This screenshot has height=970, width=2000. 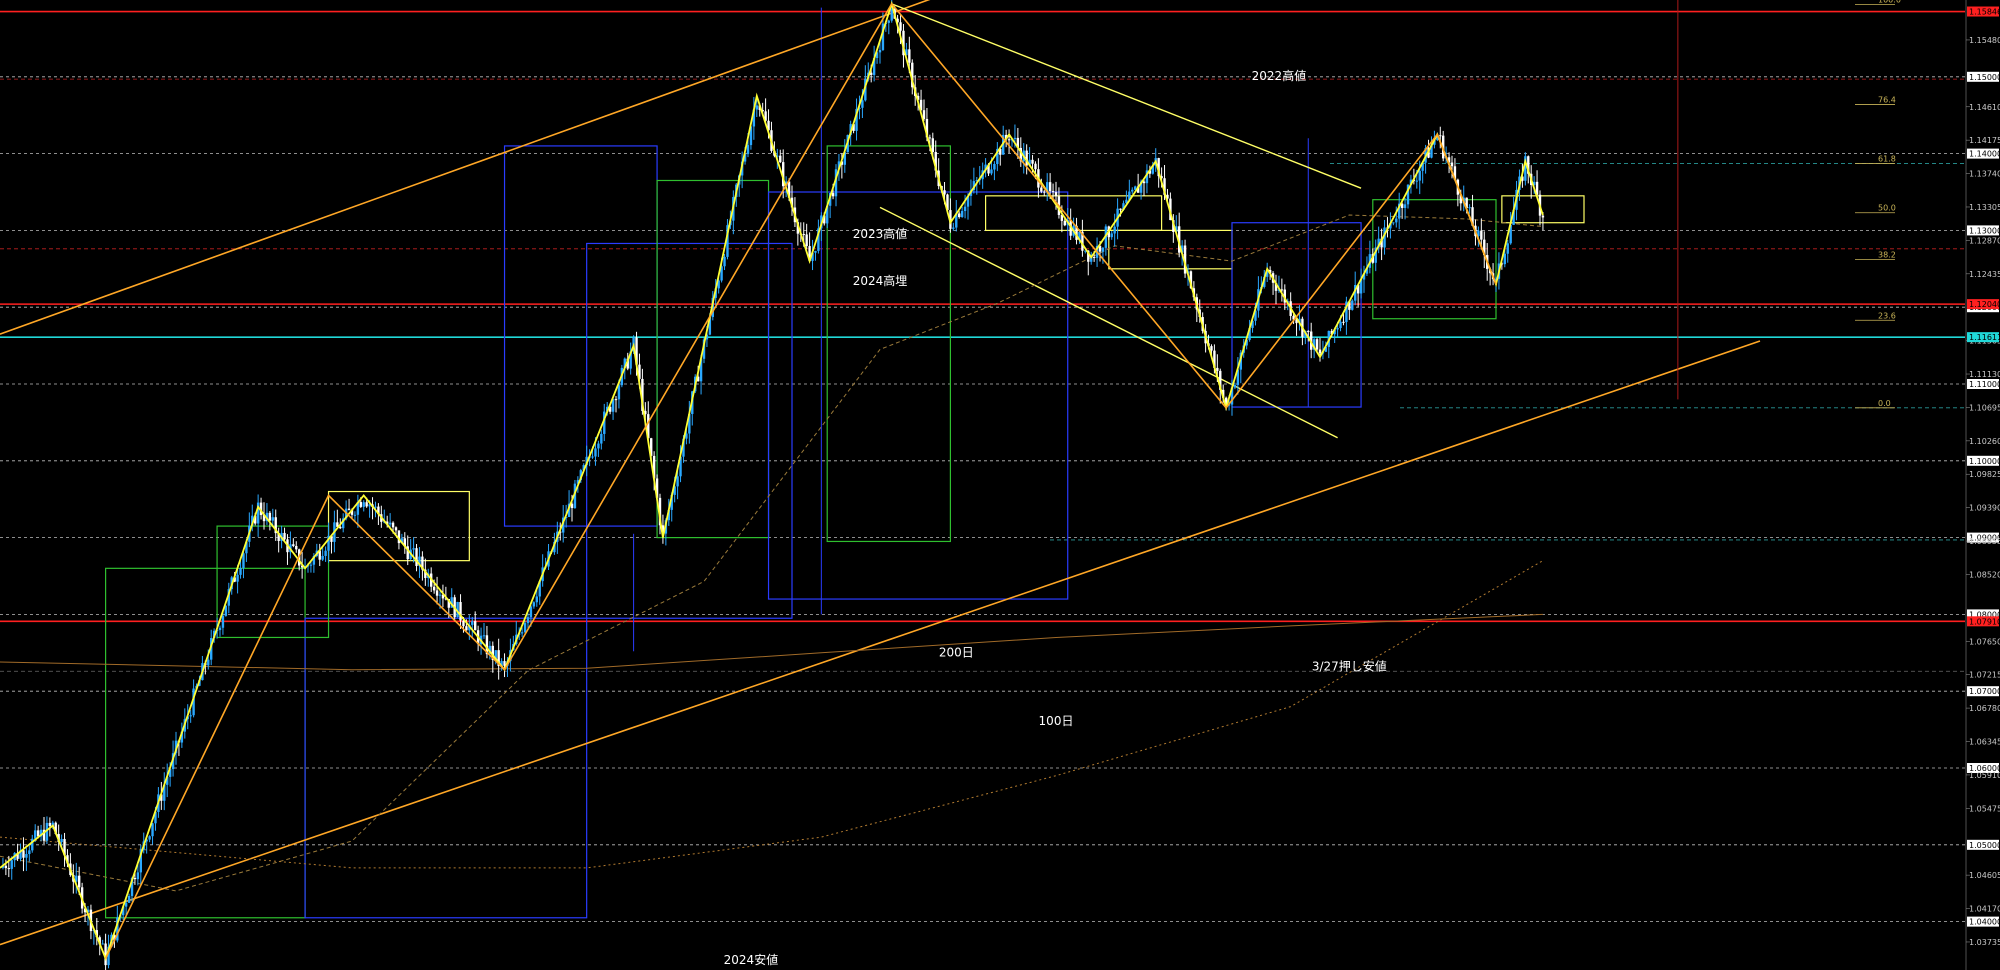 What do you see at coordinates (1984, 775) in the screenshot?
I see `tick-label: 1.05910` at bounding box center [1984, 775].